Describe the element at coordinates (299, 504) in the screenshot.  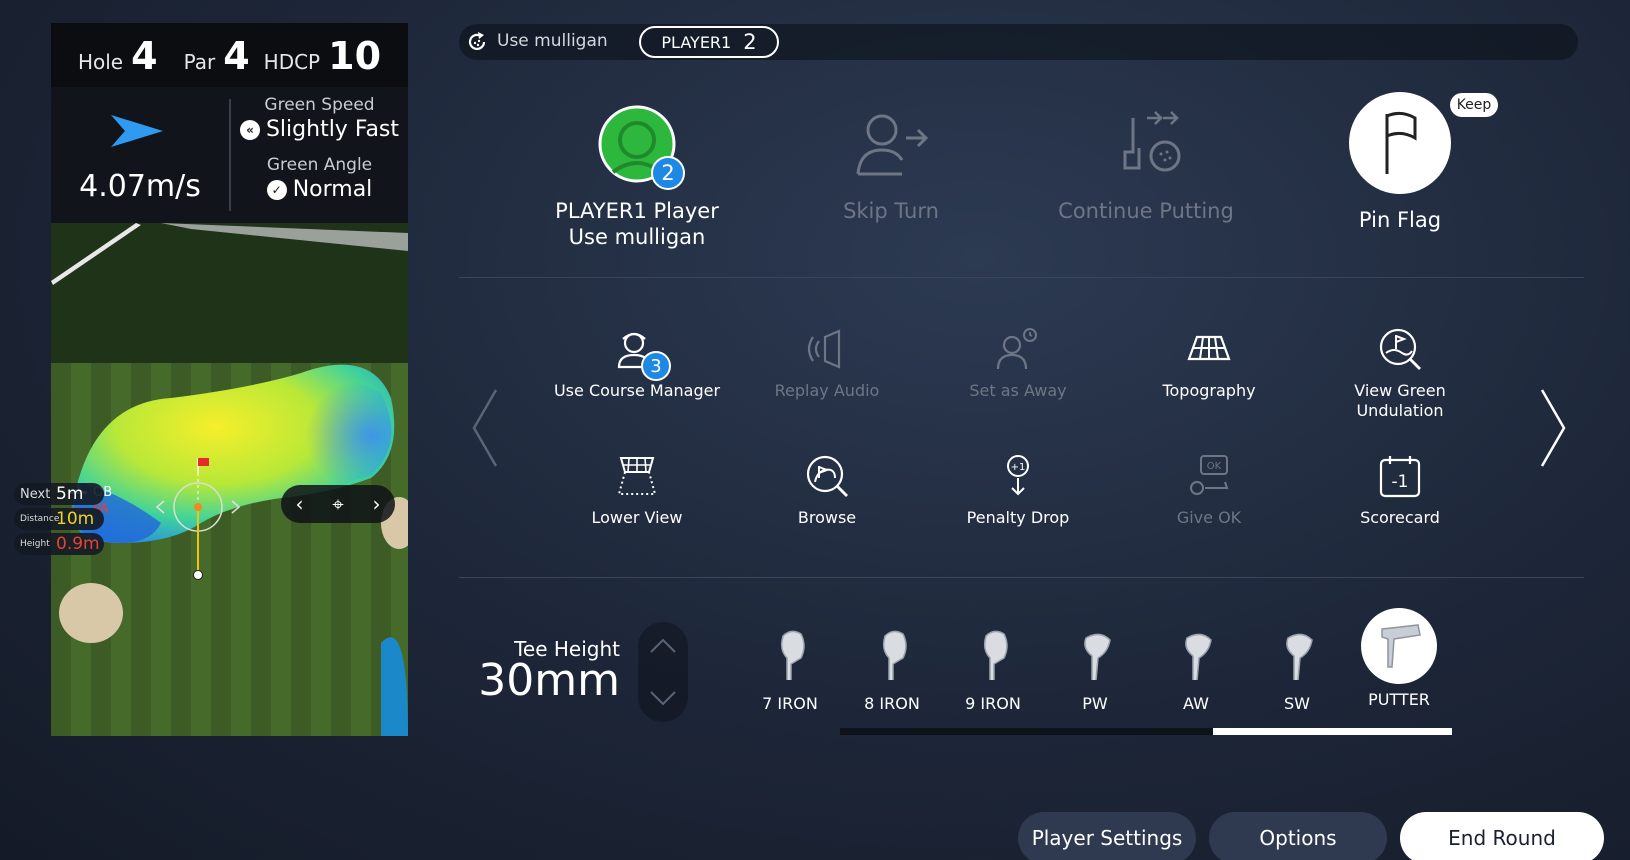
I see `map-prev-button: ‹` at that location.